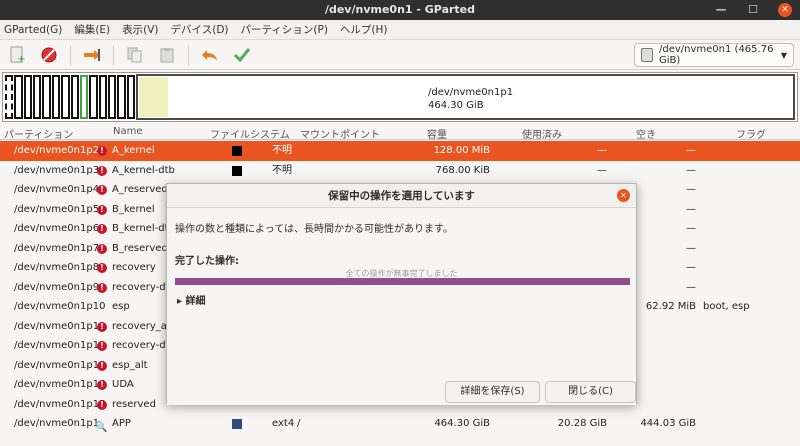  Describe the element at coordinates (49, 55) in the screenshot. I see `delete-icon` at that location.